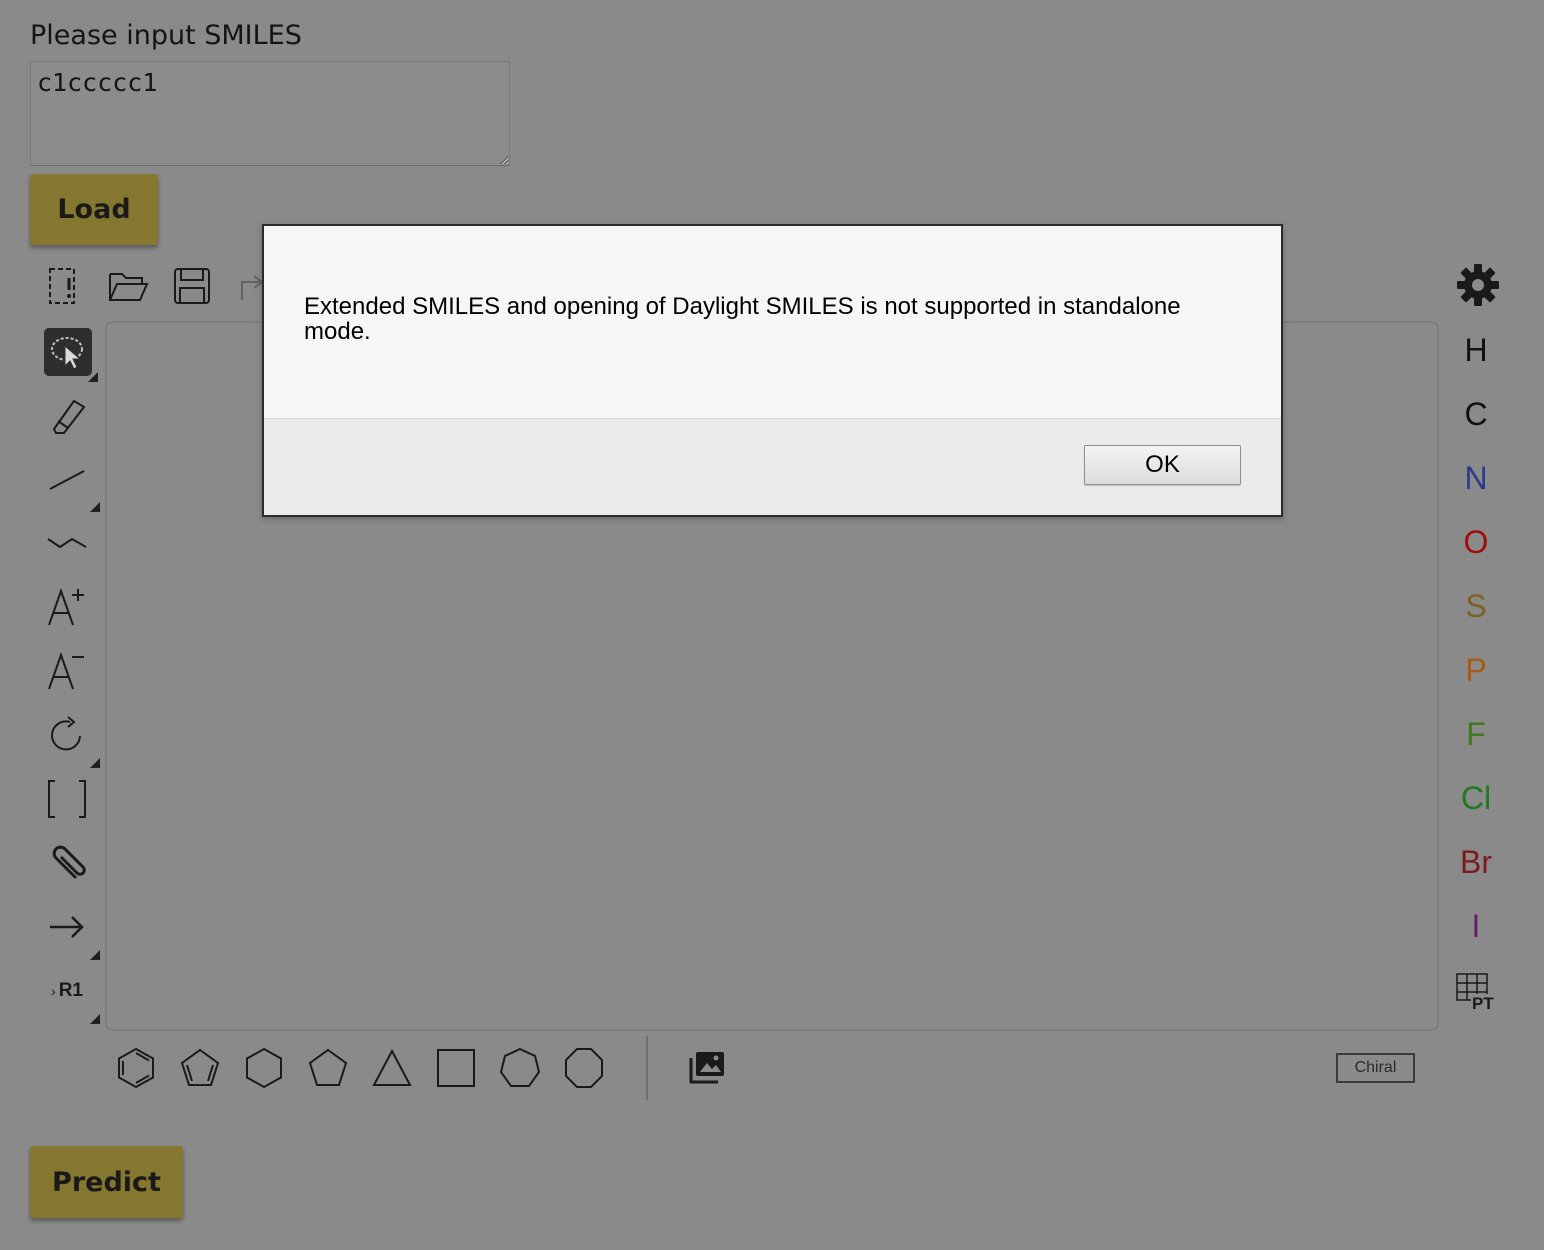 This screenshot has width=1544, height=1250. What do you see at coordinates (1375, 1068) in the screenshot?
I see `chiral-flag: Chiral` at bounding box center [1375, 1068].